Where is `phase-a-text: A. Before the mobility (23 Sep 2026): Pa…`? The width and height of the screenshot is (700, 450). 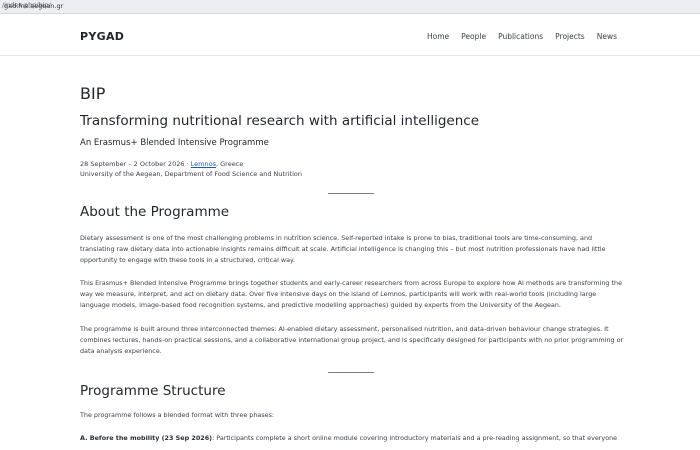
phase-a-text: A. Before the mobility (23 Sep 2026): Pa… is located at coordinates (352, 438).